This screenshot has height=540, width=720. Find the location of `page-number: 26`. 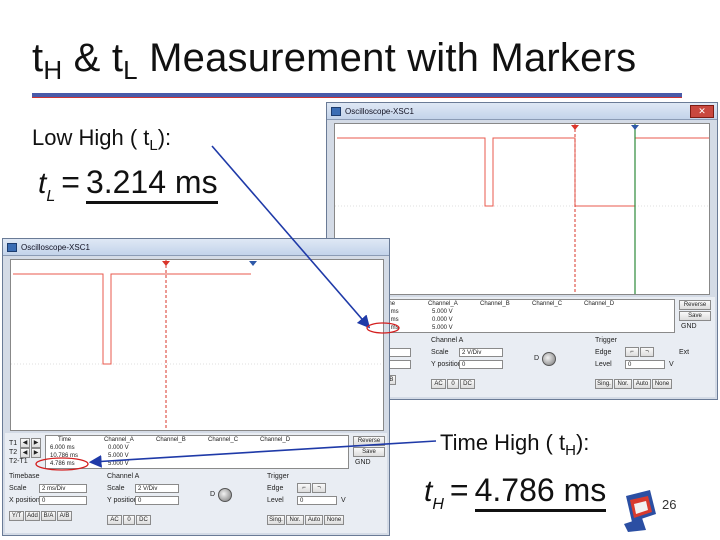

page-number: 26 is located at coordinates (669, 504).